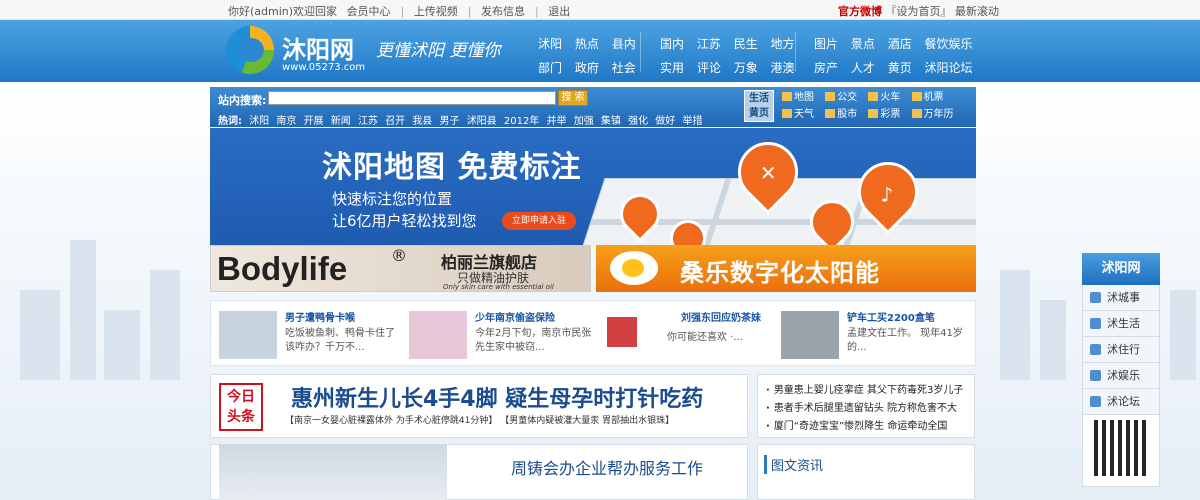 This screenshot has width=1200, height=500. What do you see at coordinates (559, 11) in the screenshot?
I see `logout-link: 退出` at bounding box center [559, 11].